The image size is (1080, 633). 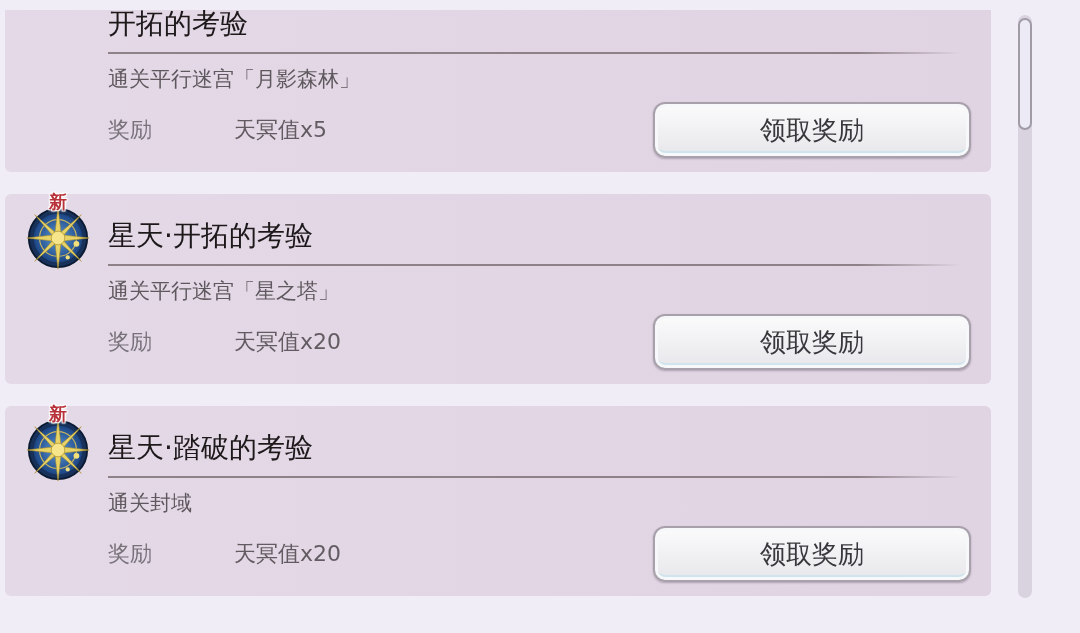 What do you see at coordinates (178, 26) in the screenshot?
I see `quest-title: 开拓的考验` at bounding box center [178, 26].